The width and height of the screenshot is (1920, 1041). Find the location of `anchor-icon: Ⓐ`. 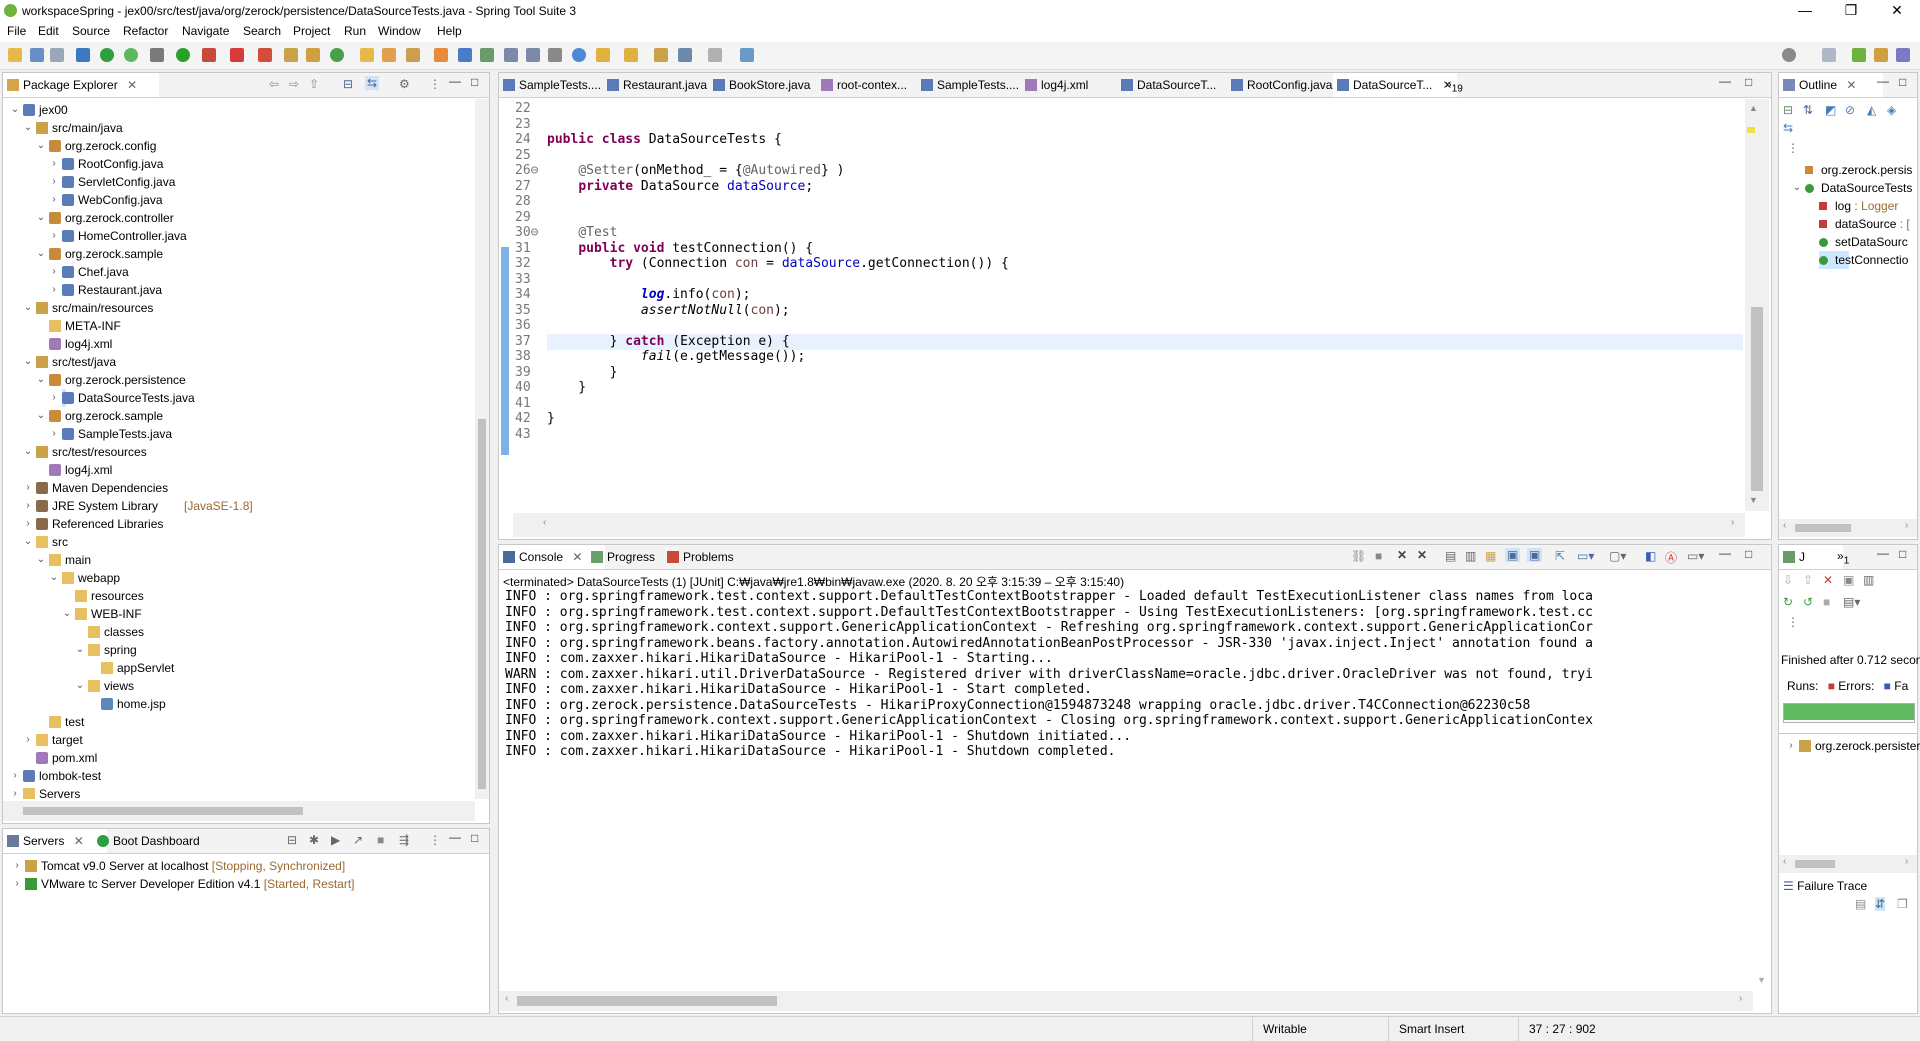

anchor-icon: Ⓐ is located at coordinates (1671, 557).